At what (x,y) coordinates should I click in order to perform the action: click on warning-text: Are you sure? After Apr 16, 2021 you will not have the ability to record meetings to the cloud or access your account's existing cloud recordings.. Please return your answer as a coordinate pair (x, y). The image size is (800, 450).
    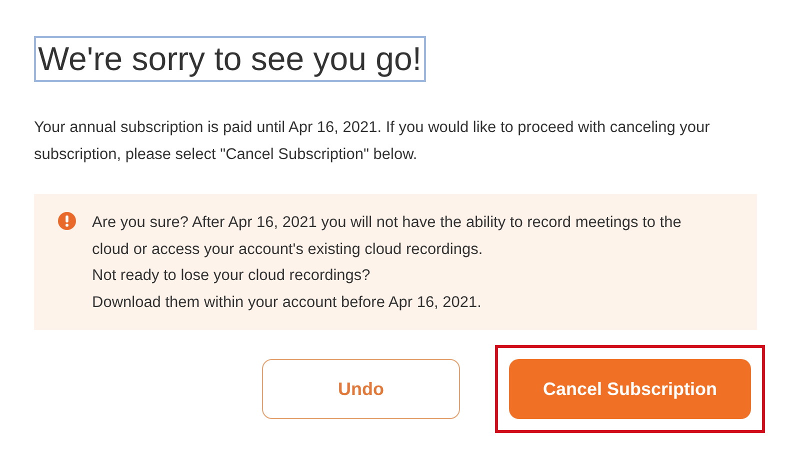
    Looking at the image, I should click on (387, 236).